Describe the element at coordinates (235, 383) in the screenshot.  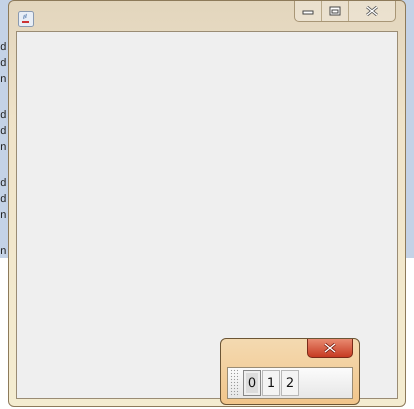
I see `grip-handle` at that location.